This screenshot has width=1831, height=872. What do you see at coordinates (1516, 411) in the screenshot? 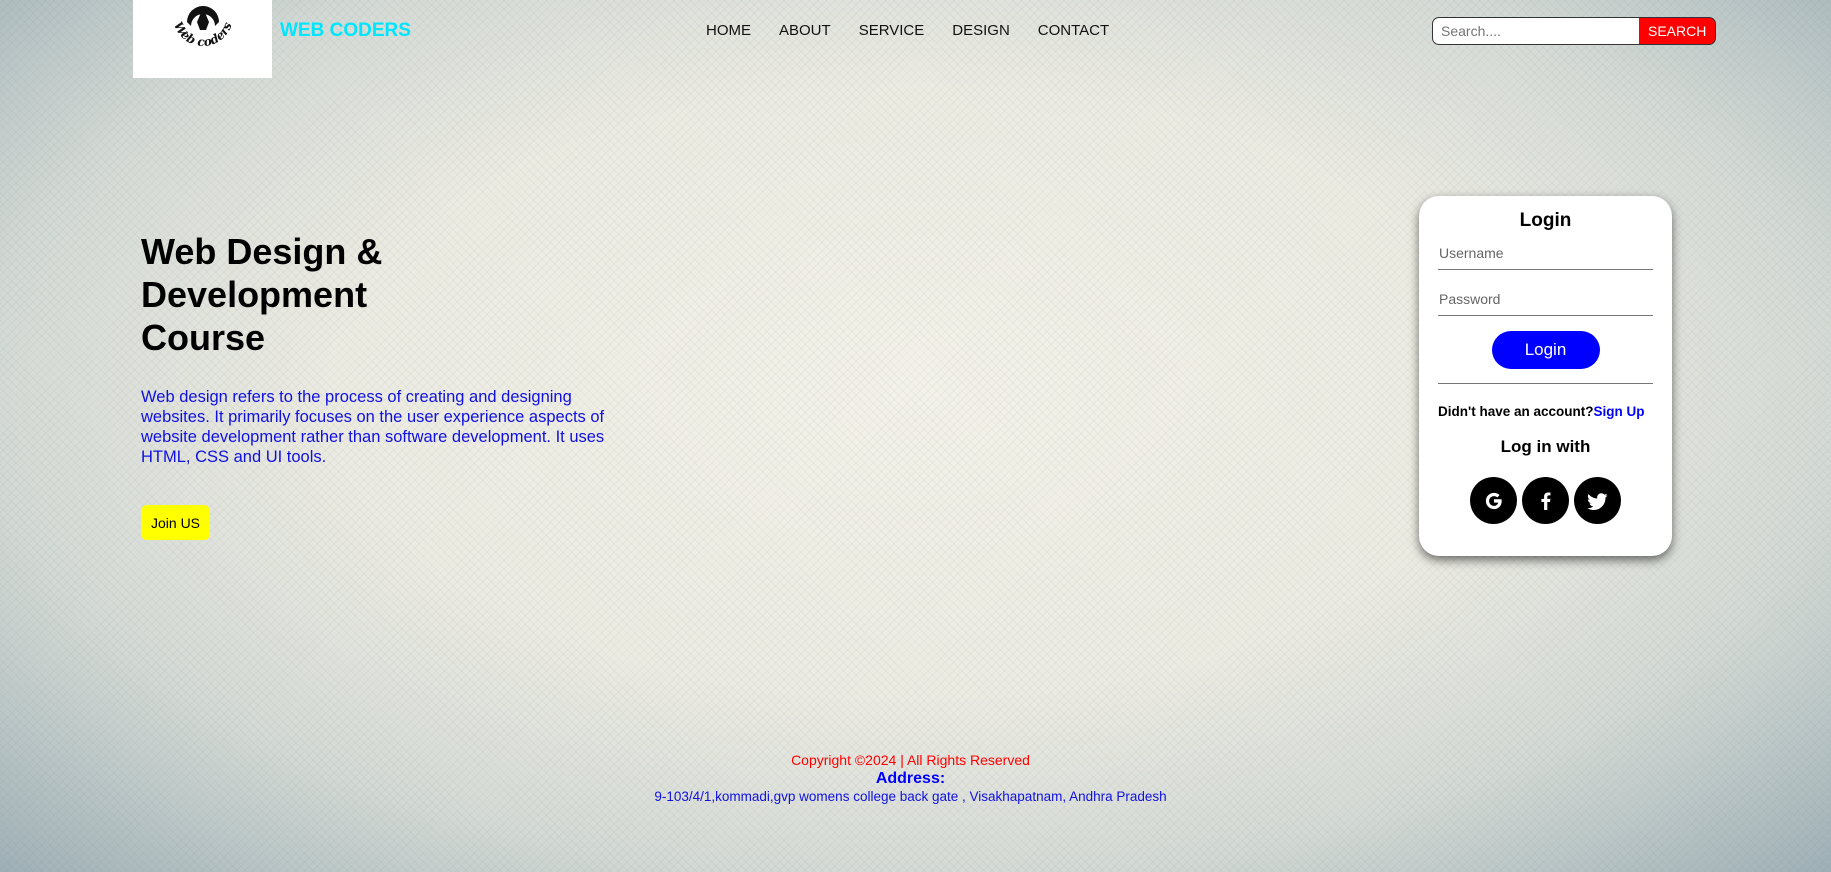
I see `no-account-text: Didn't have an account?` at bounding box center [1516, 411].